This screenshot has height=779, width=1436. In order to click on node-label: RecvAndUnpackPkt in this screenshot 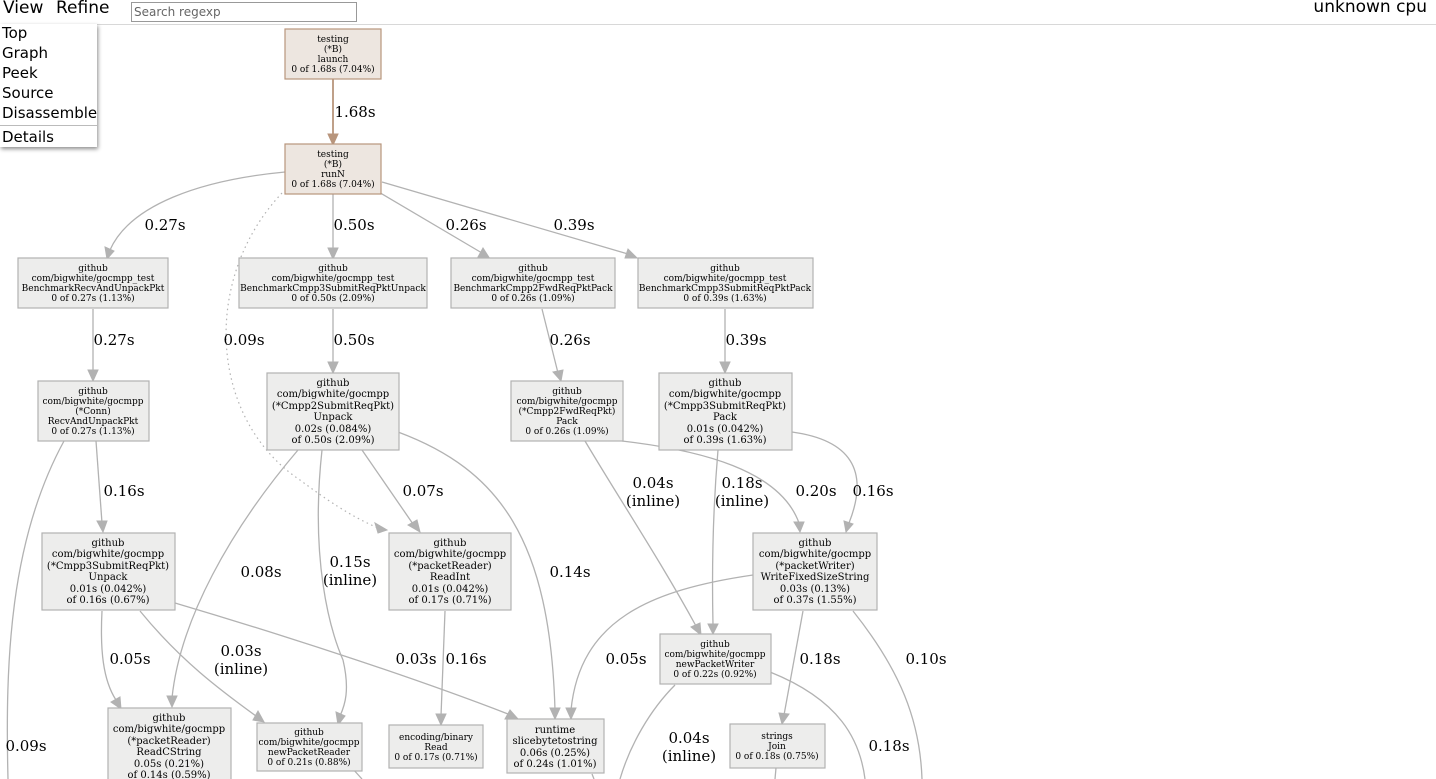, I will do `click(93, 422)`.